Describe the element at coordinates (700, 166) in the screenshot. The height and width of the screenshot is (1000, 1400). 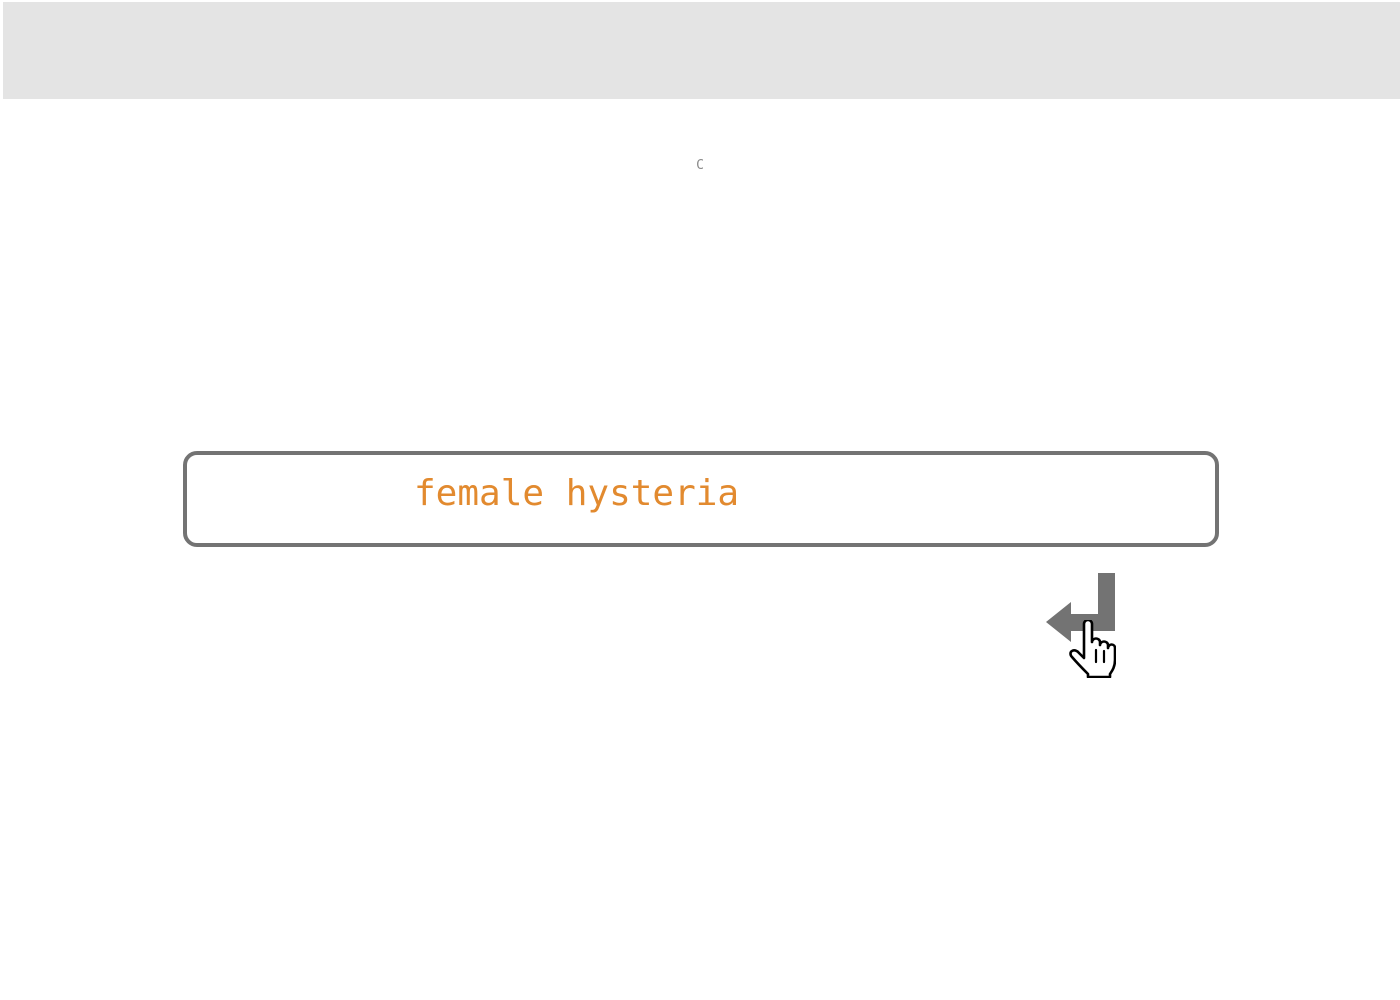
I see `reload-icon: C` at that location.